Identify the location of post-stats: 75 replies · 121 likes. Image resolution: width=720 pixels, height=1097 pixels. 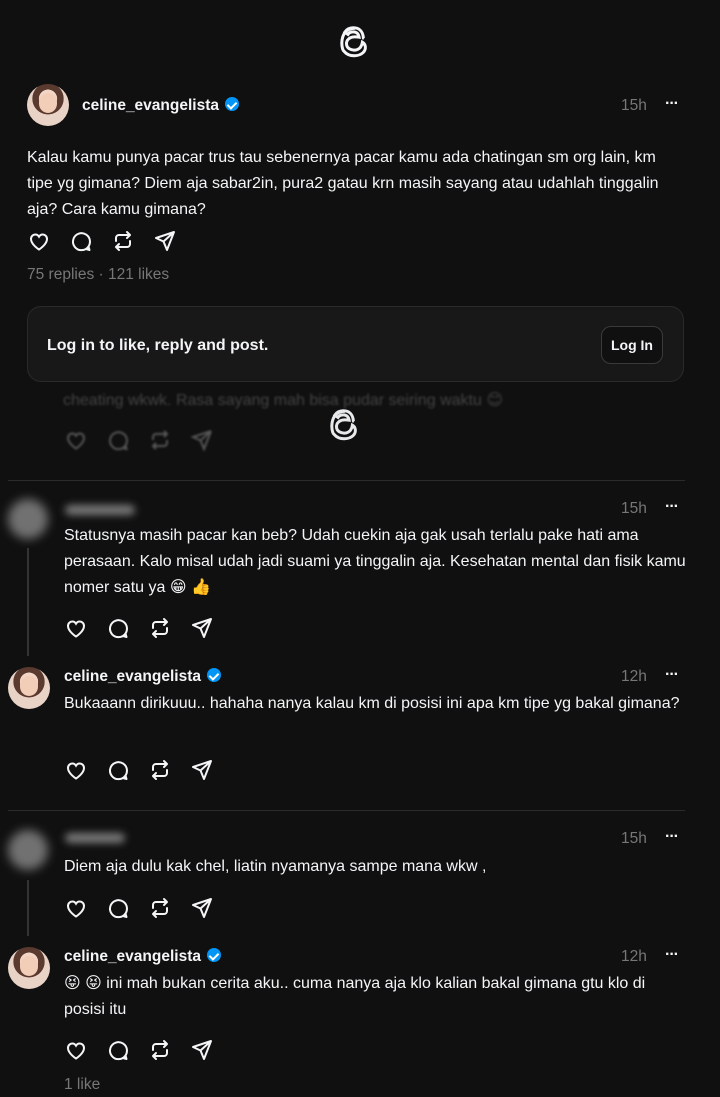
(98, 275).